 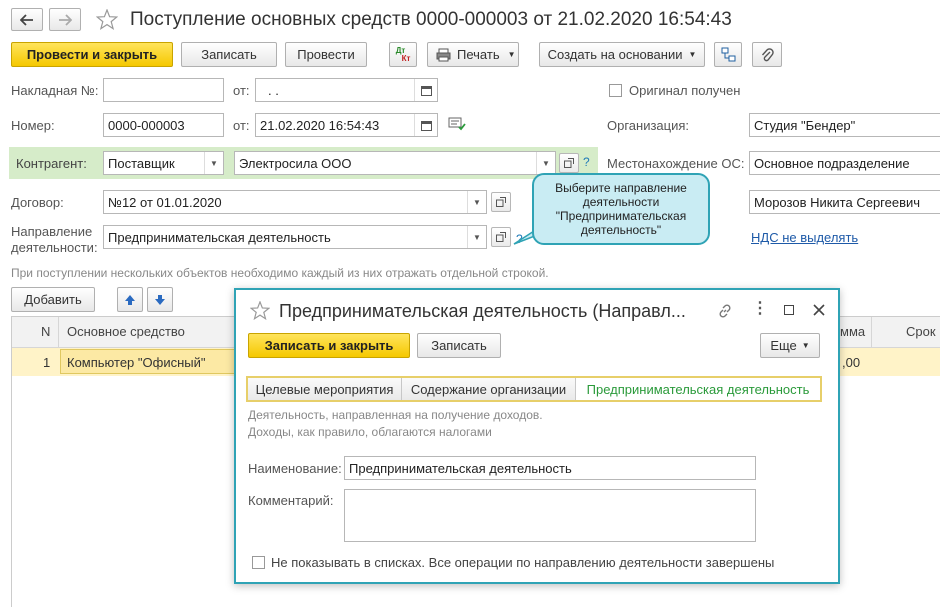 I want to click on arrow-up-icon, so click(x=130, y=299).